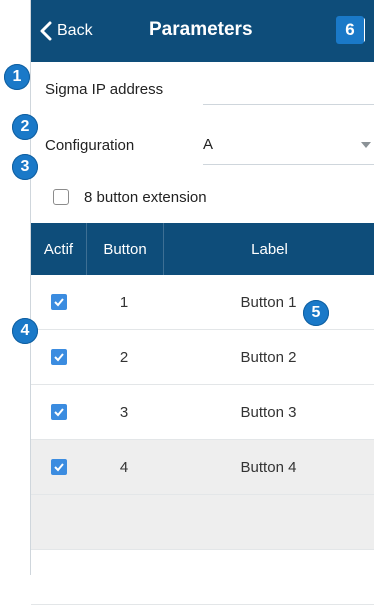 The image size is (374, 605). I want to click on callout-badge-2: 2, so click(25, 127).